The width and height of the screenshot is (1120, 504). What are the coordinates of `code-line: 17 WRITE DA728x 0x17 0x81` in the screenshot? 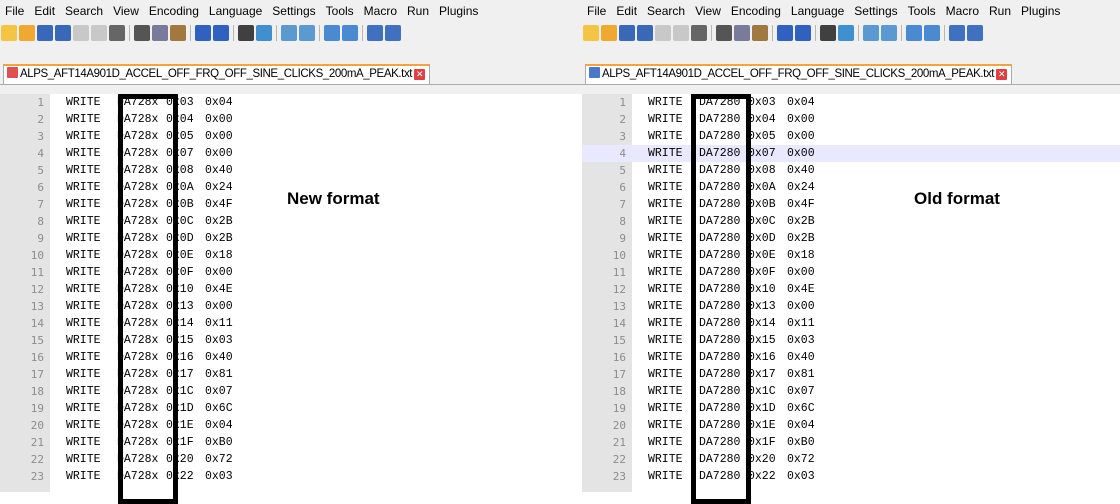 It's located at (291, 374).